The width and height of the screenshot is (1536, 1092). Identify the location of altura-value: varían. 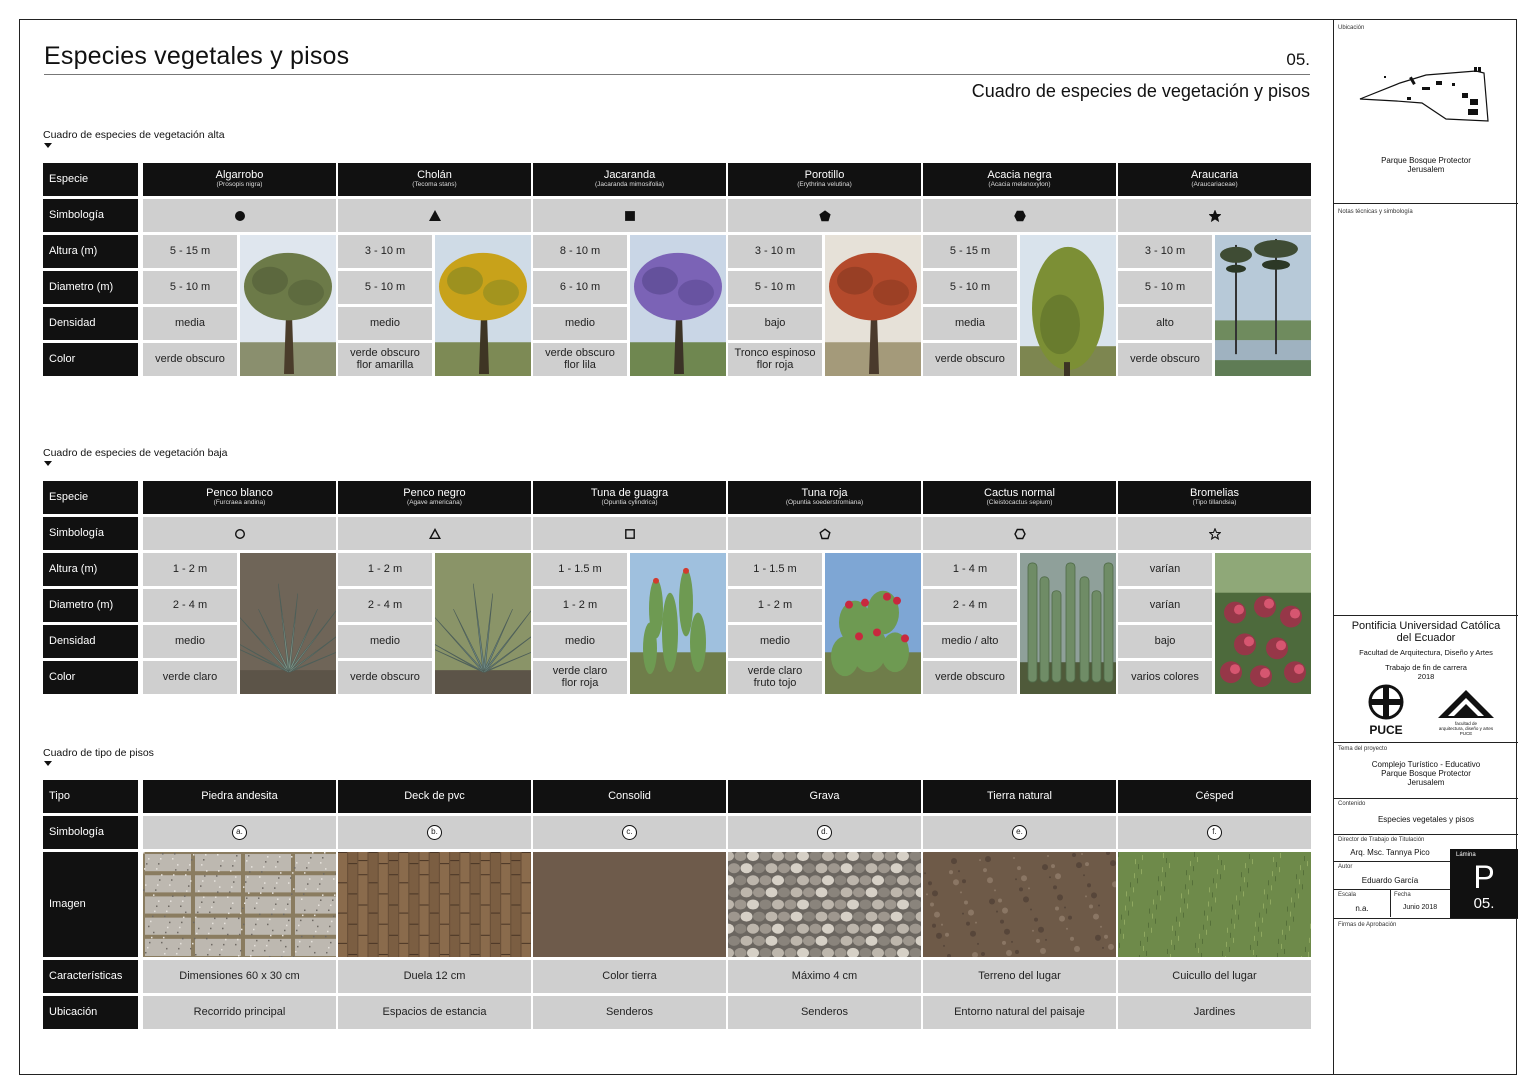
(1165, 568).